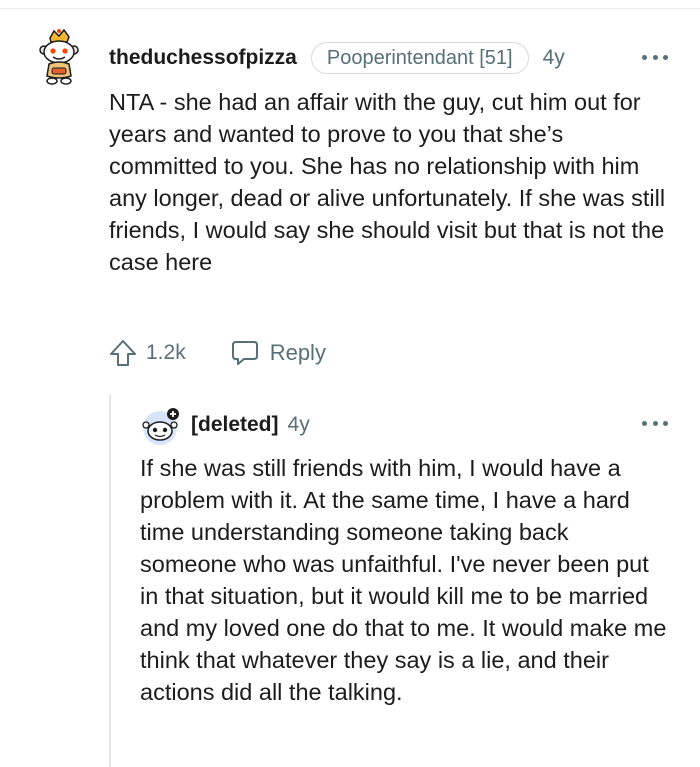 This screenshot has width=700, height=767. What do you see at coordinates (350, 8) in the screenshot?
I see `top-divider` at bounding box center [350, 8].